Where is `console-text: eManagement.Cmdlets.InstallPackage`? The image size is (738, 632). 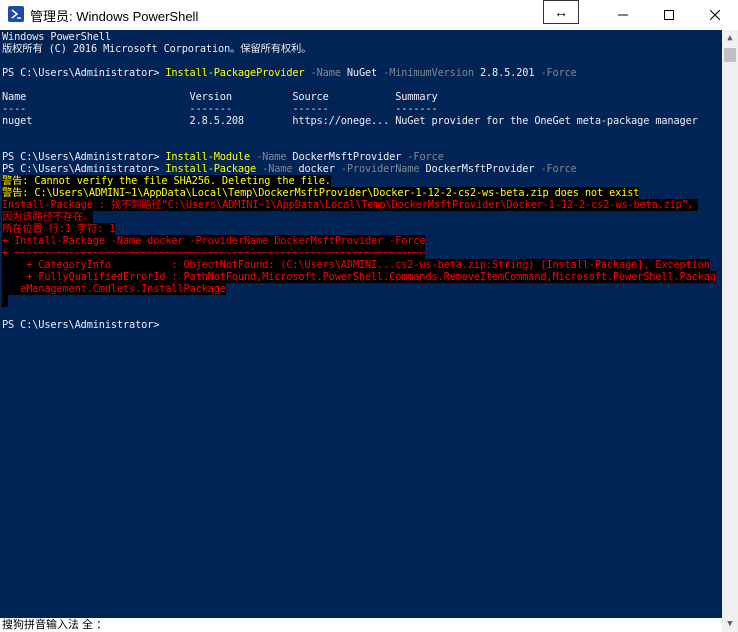
console-text: eManagement.Cmdlets.InstallPackage is located at coordinates (114, 289).